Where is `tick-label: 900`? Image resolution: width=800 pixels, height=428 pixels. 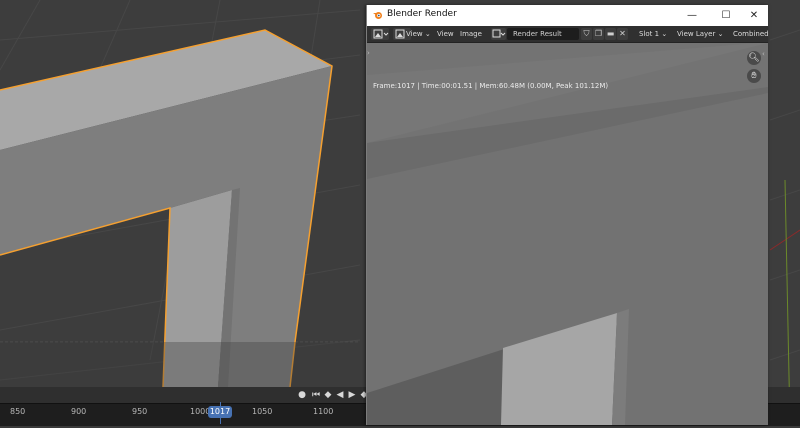
tick-label: 900 is located at coordinates (79, 411).